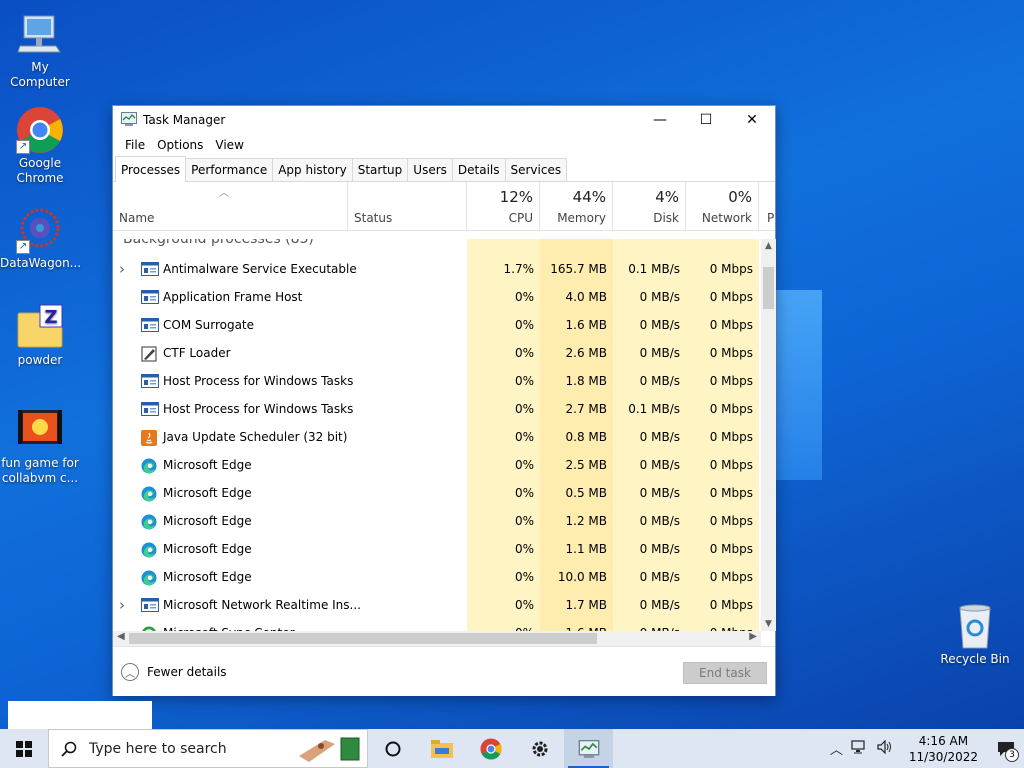 This screenshot has height=768, width=1024. What do you see at coordinates (524, 353) in the screenshot?
I see `process-cpu-value: 0%` at bounding box center [524, 353].